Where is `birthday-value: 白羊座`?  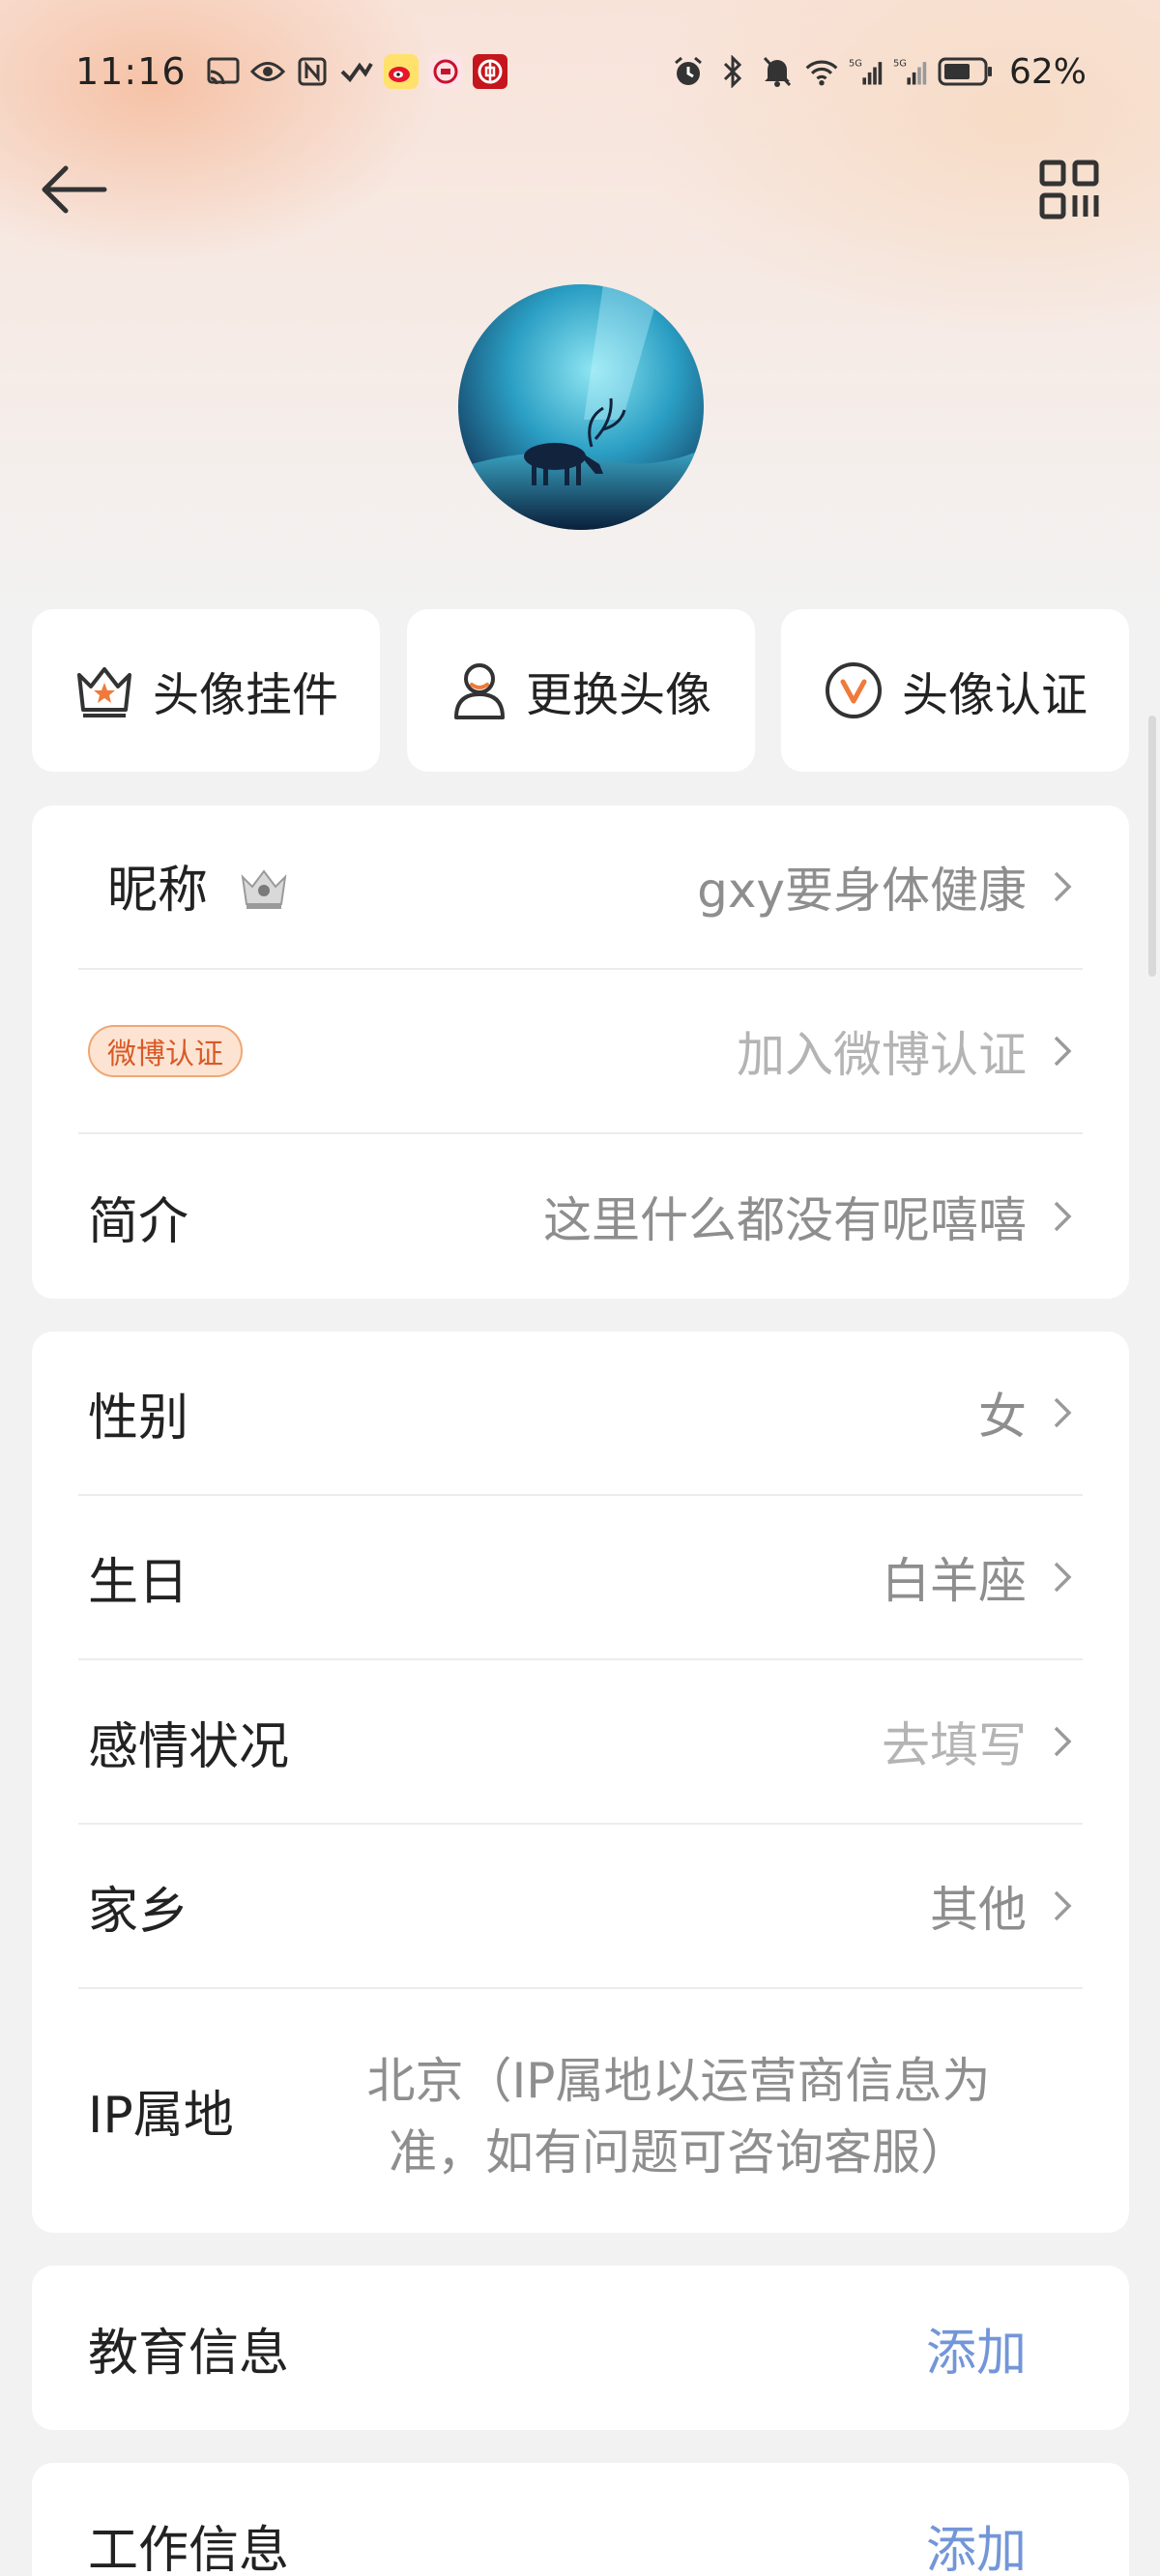 birthday-value: 白羊座 is located at coordinates (955, 1581).